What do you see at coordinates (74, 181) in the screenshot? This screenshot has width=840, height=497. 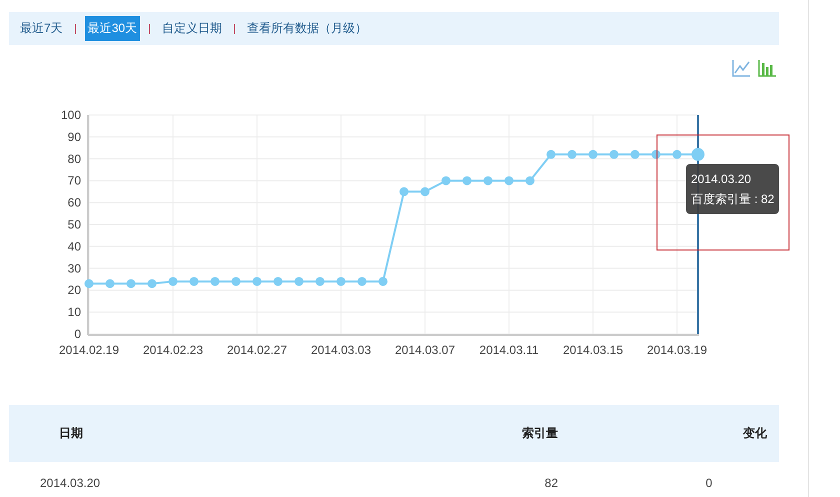 I see `y-tick-label: 70` at bounding box center [74, 181].